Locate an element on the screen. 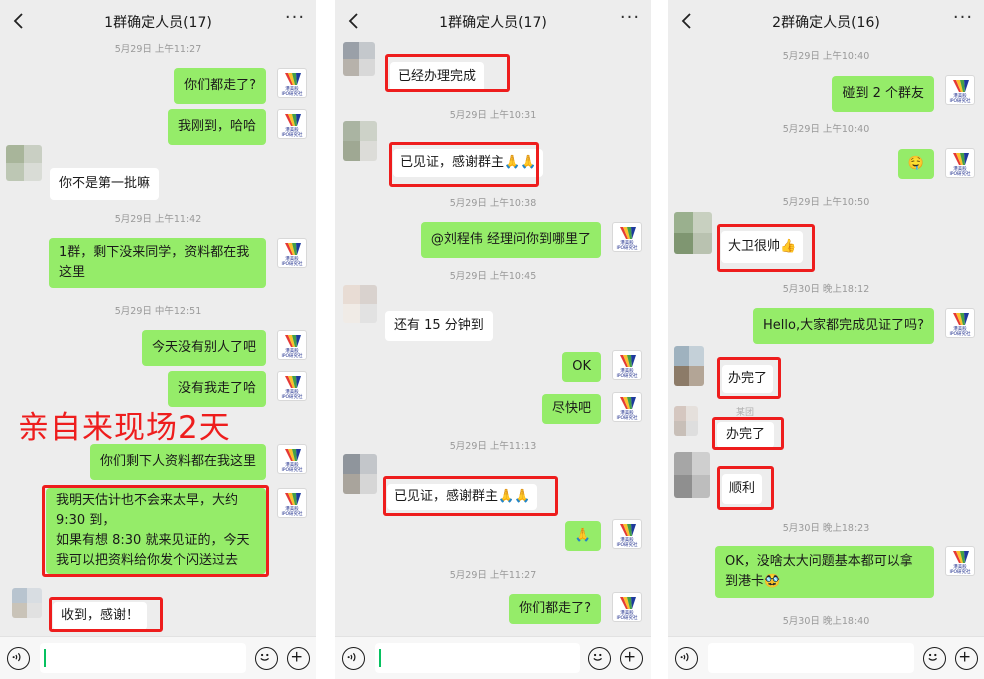  timestamp: 5月30日 晚上18:40 is located at coordinates (826, 621).